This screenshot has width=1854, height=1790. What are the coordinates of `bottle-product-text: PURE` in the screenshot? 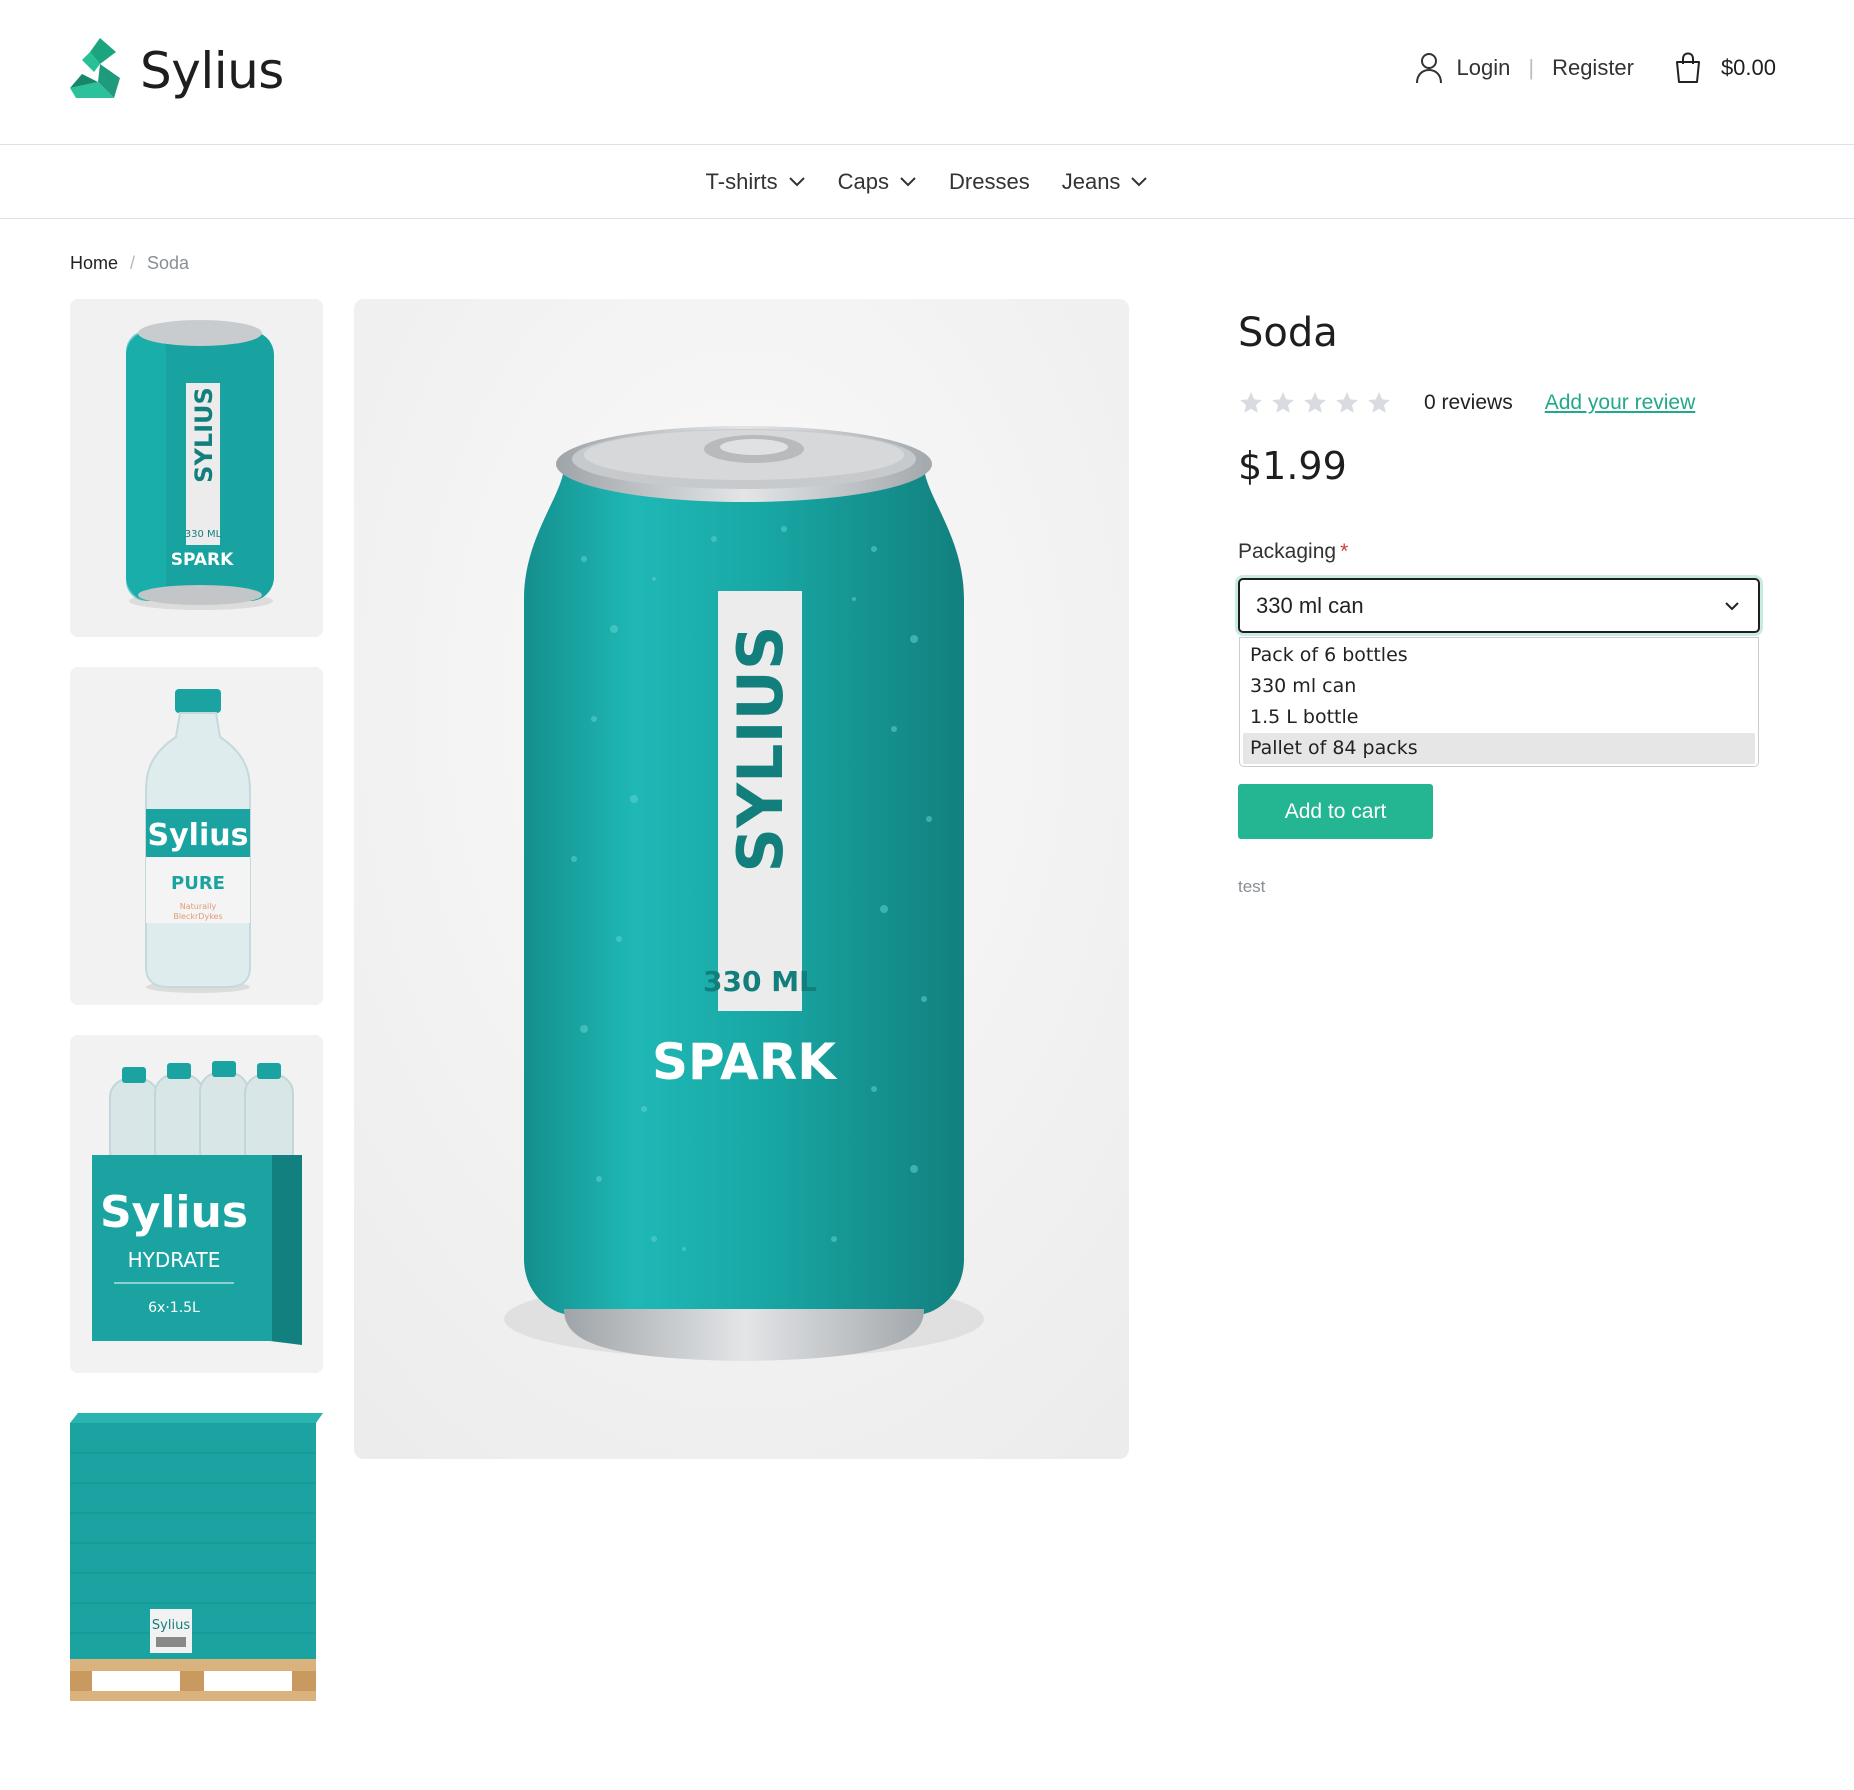 It's located at (198, 883).